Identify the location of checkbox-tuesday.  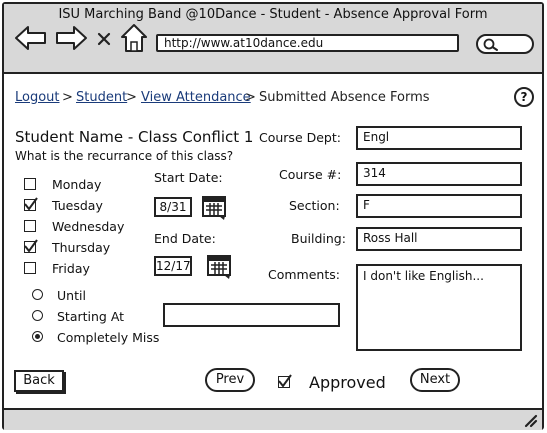
(31, 204).